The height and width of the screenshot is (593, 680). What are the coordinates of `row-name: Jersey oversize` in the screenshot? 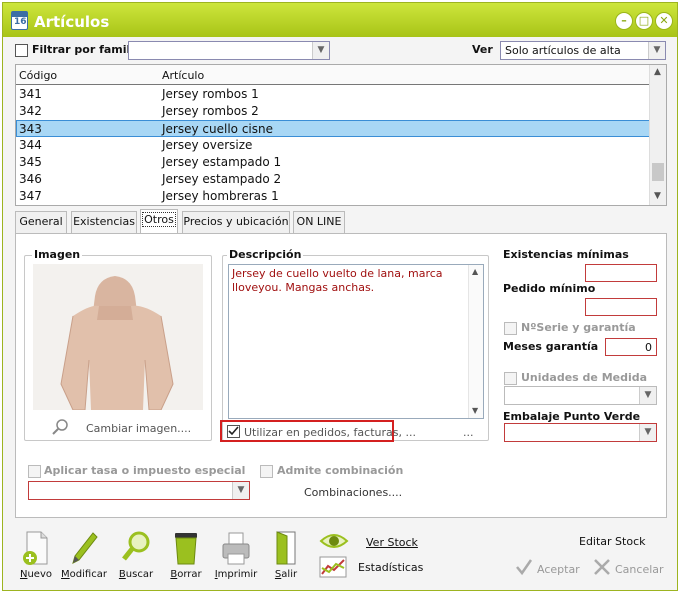 It's located at (207, 145).